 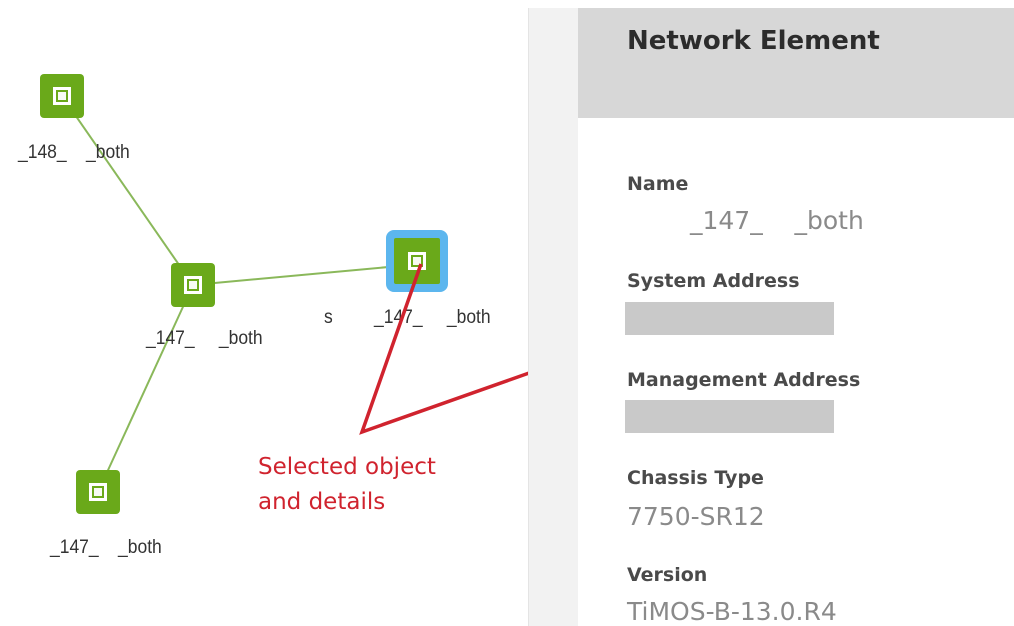 I want to click on panel-splitter, so click(x=553, y=317).